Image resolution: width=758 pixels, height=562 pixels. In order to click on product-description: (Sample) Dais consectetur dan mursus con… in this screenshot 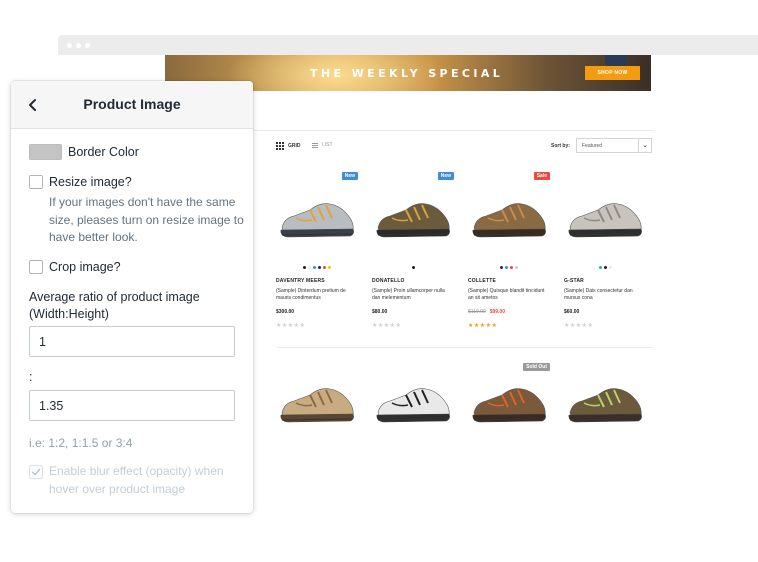, I will do `click(598, 294)`.